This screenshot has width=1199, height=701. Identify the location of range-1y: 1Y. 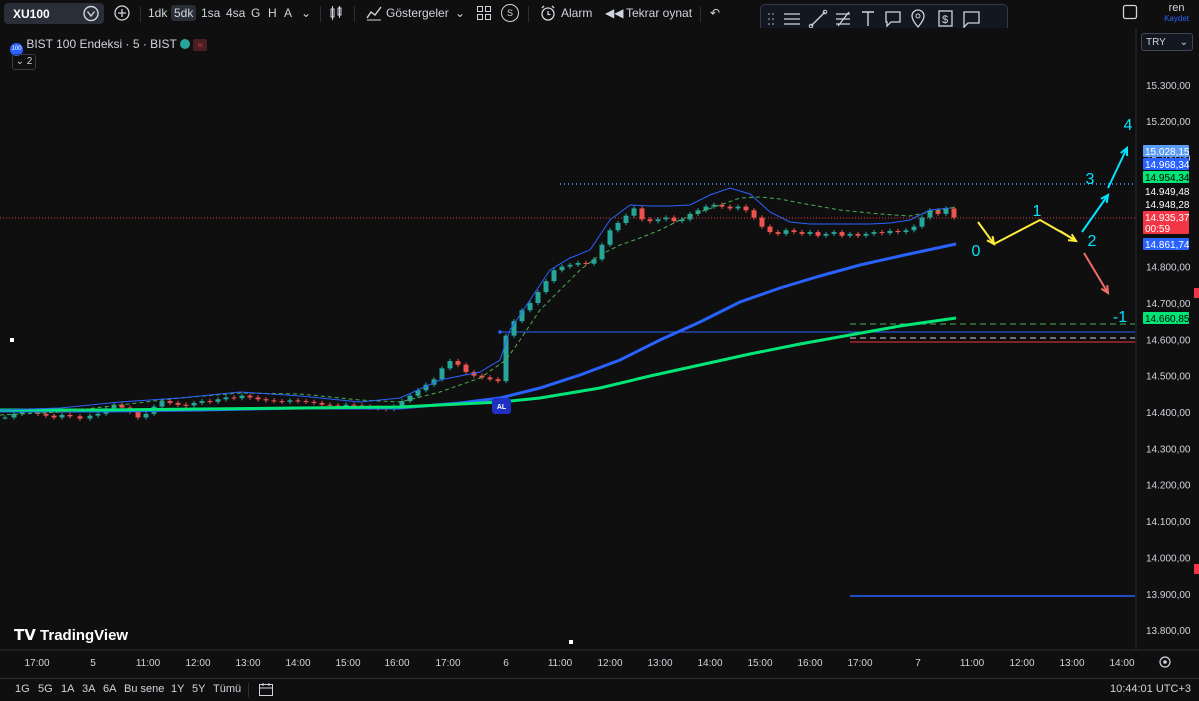
(177, 689).